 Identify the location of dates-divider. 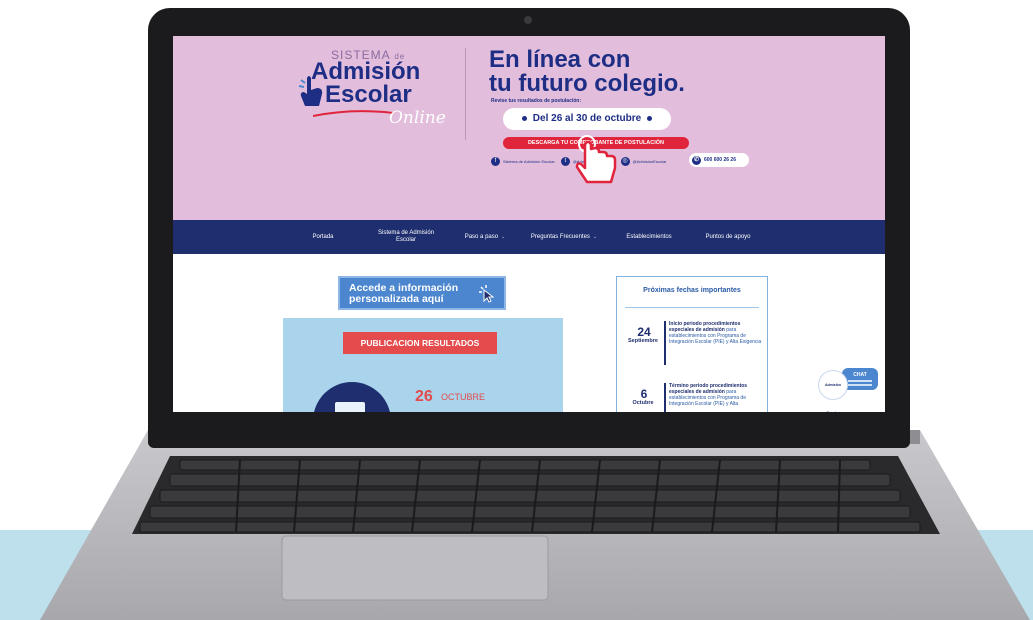
(692, 307).